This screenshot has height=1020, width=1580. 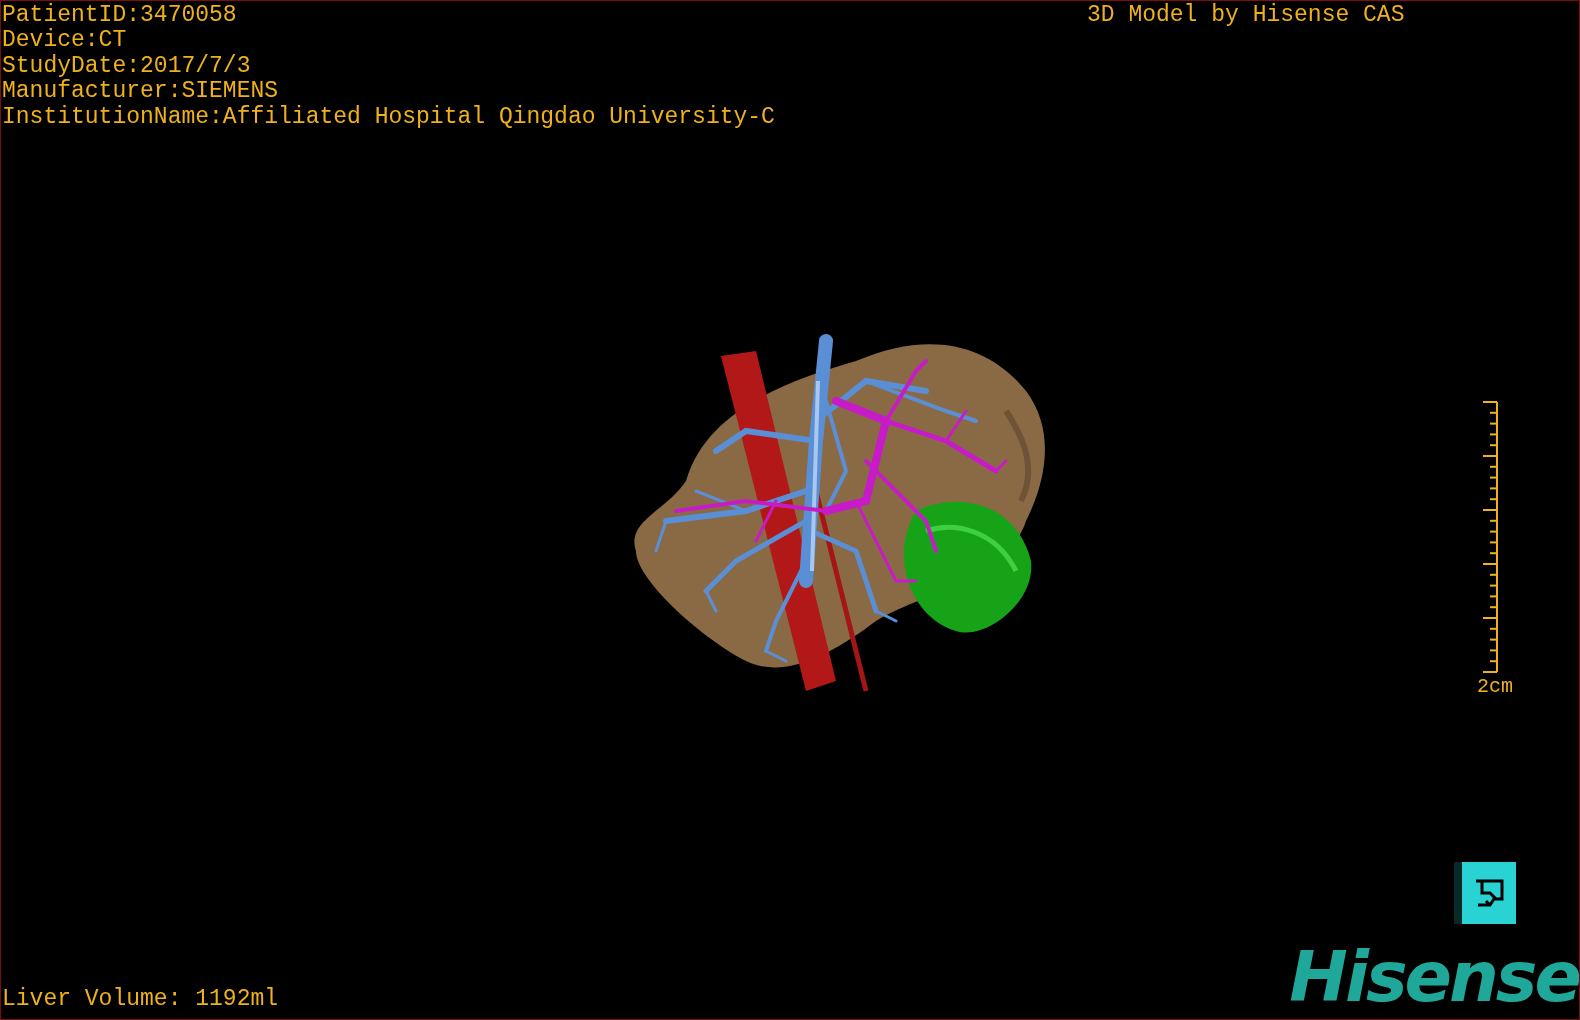 What do you see at coordinates (140, 92) in the screenshot?
I see `patient-info-text: Manufacturer:SIEMENS` at bounding box center [140, 92].